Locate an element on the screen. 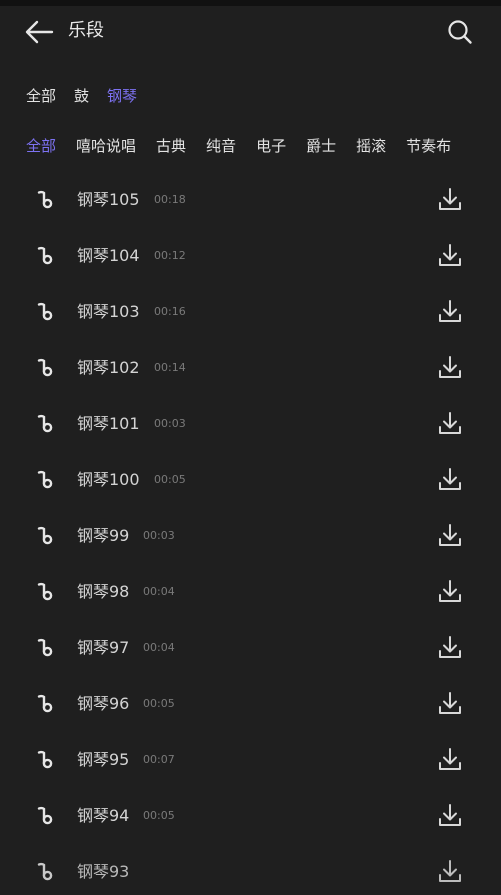 This screenshot has width=501, height=895. category-tab: 钢琴 is located at coordinates (122, 95).